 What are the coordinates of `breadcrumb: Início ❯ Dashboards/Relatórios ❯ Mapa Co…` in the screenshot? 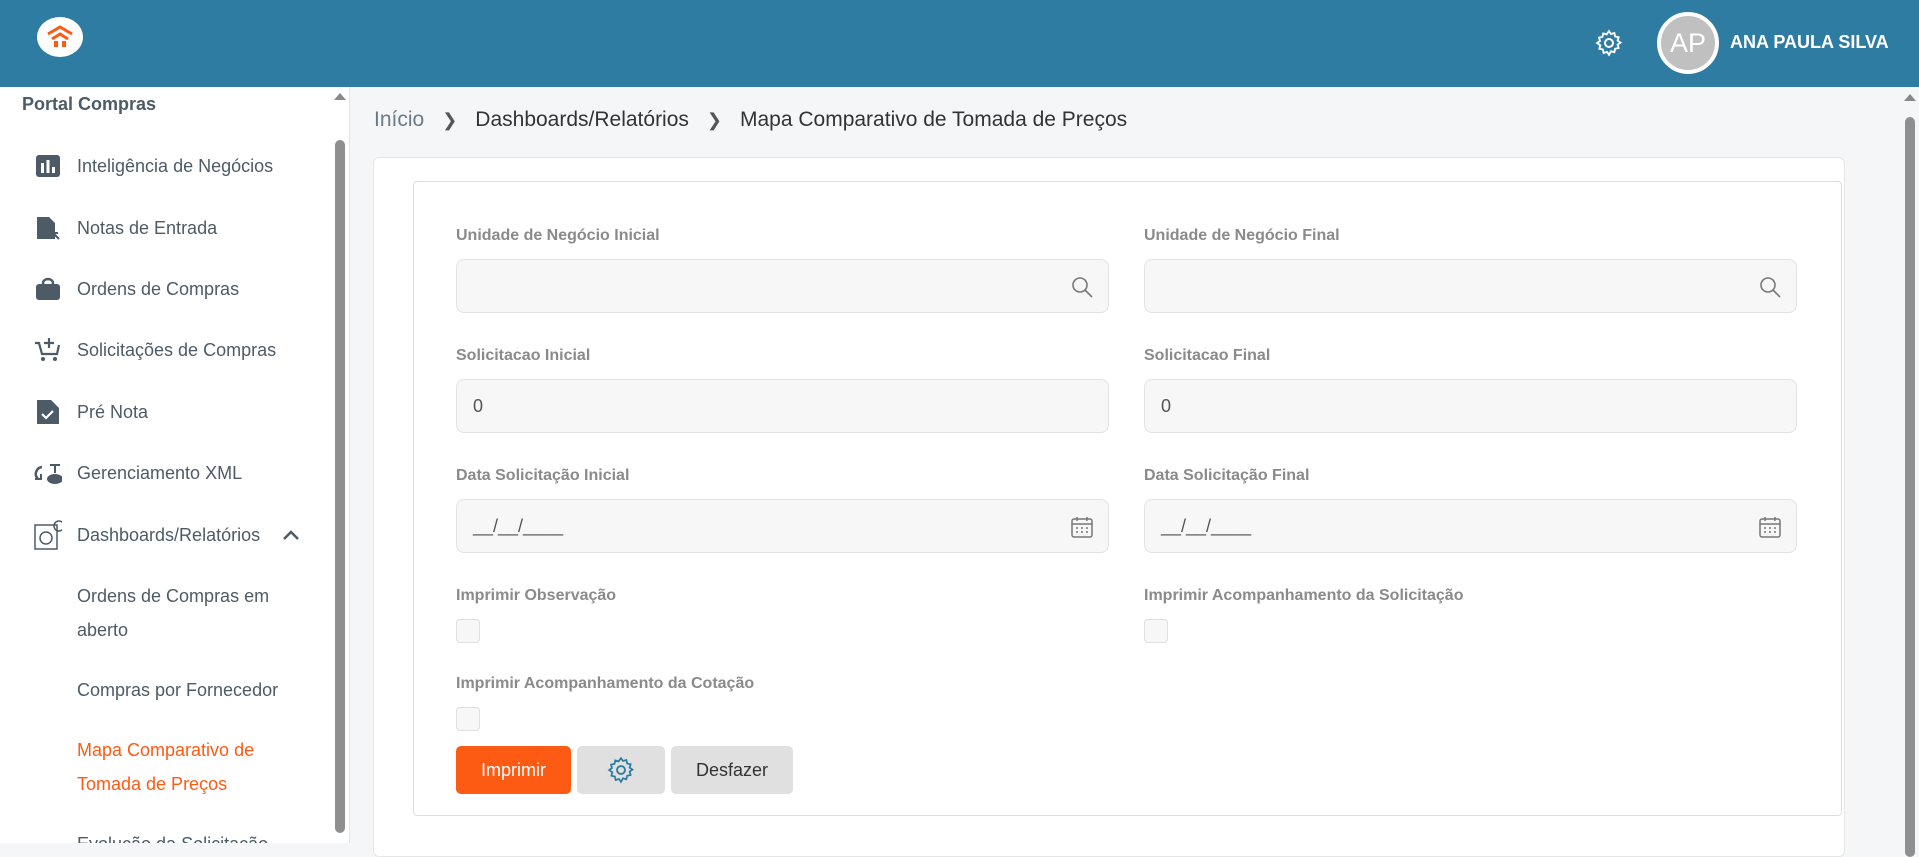 It's located at (759, 120).